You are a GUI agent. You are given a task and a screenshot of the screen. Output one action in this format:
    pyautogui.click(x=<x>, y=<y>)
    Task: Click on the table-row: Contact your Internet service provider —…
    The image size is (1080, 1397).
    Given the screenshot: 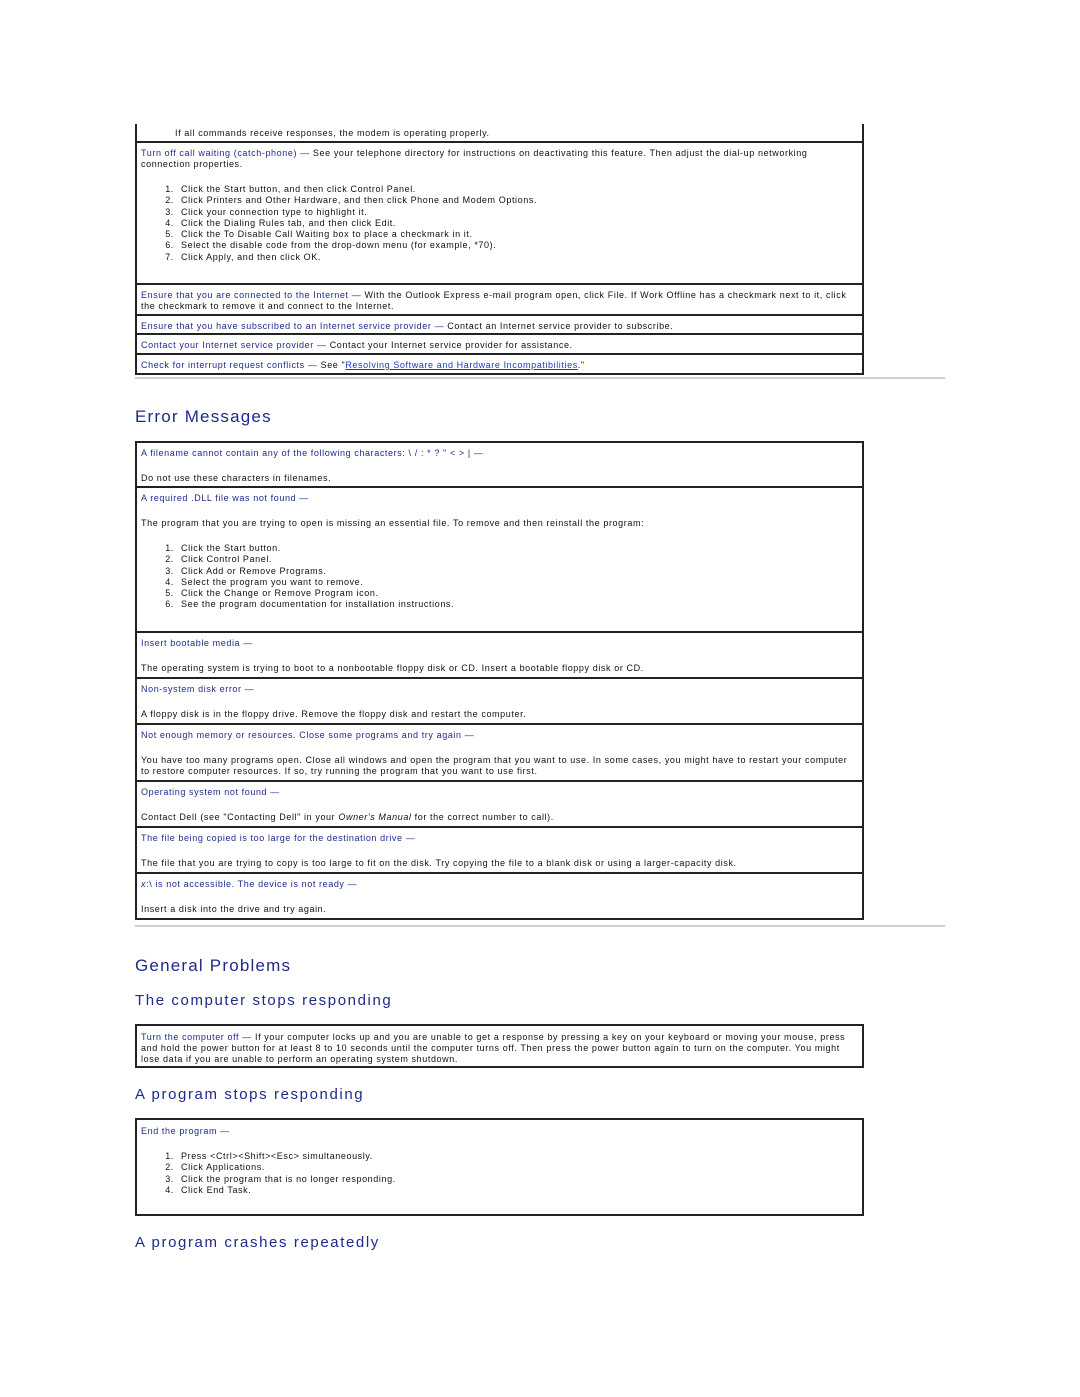 What is the action you would take?
    pyautogui.click(x=499, y=345)
    